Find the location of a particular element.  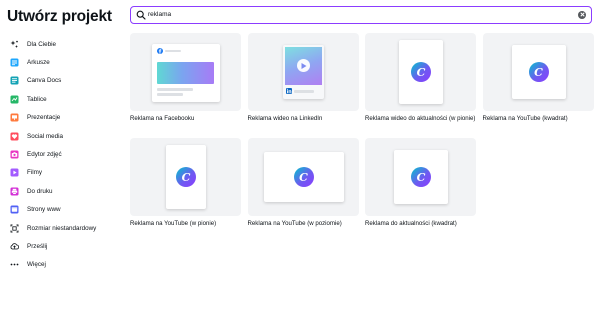

custom-size-icon is located at coordinates (14, 228).